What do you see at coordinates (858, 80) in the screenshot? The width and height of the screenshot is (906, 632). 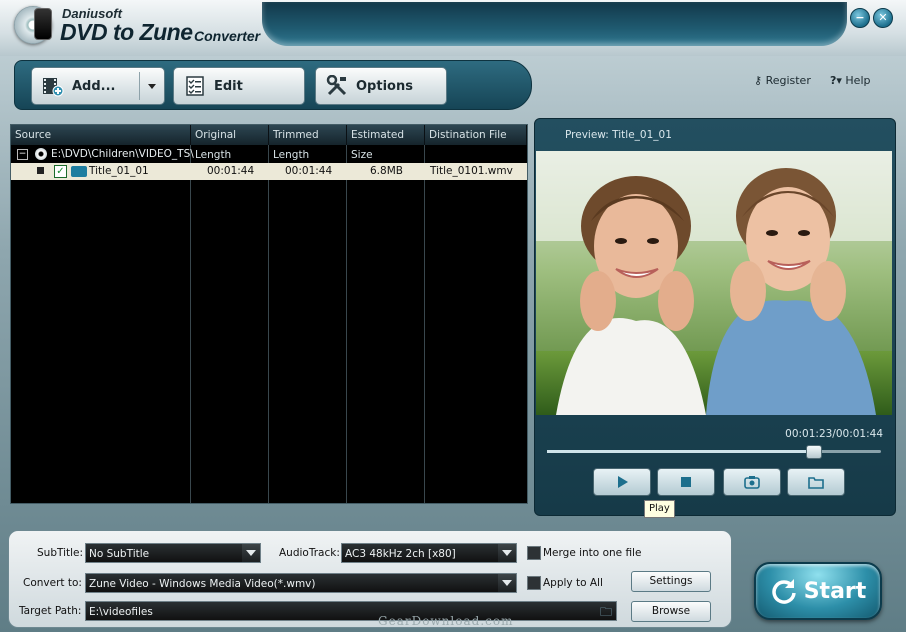 I see `help-label: Help` at bounding box center [858, 80].